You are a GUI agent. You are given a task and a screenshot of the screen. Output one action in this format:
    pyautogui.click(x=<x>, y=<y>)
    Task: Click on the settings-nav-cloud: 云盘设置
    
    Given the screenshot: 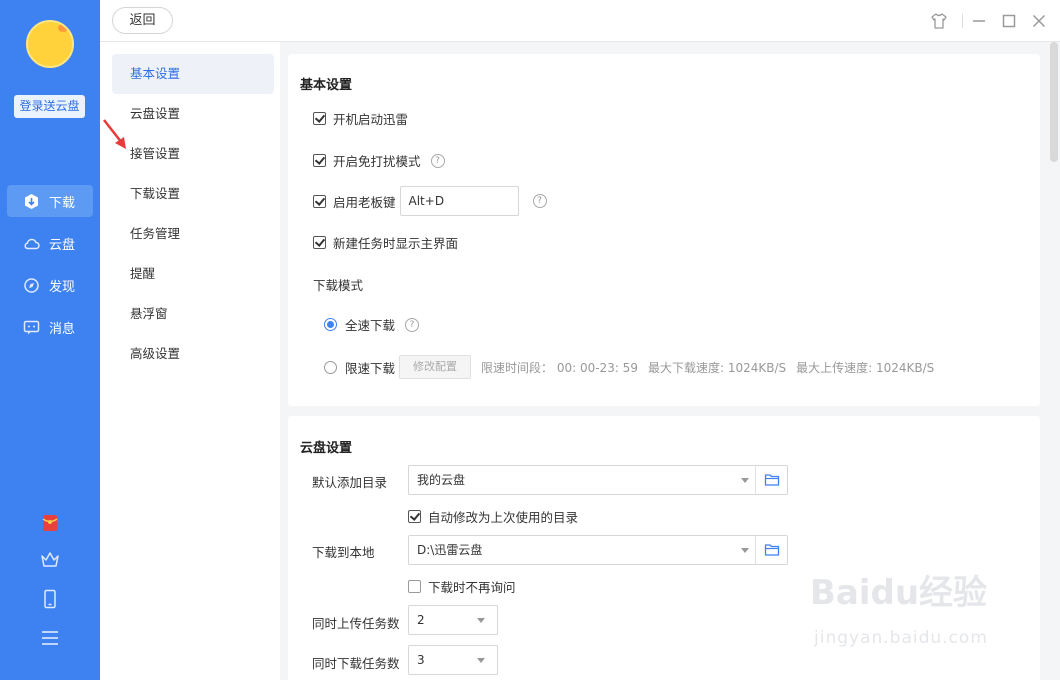 What is the action you would take?
    pyautogui.click(x=193, y=114)
    